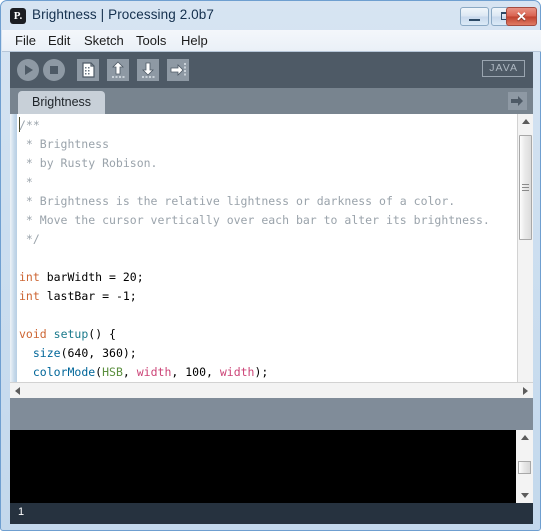  Describe the element at coordinates (29, 239) in the screenshot. I see `code-token: */` at that location.